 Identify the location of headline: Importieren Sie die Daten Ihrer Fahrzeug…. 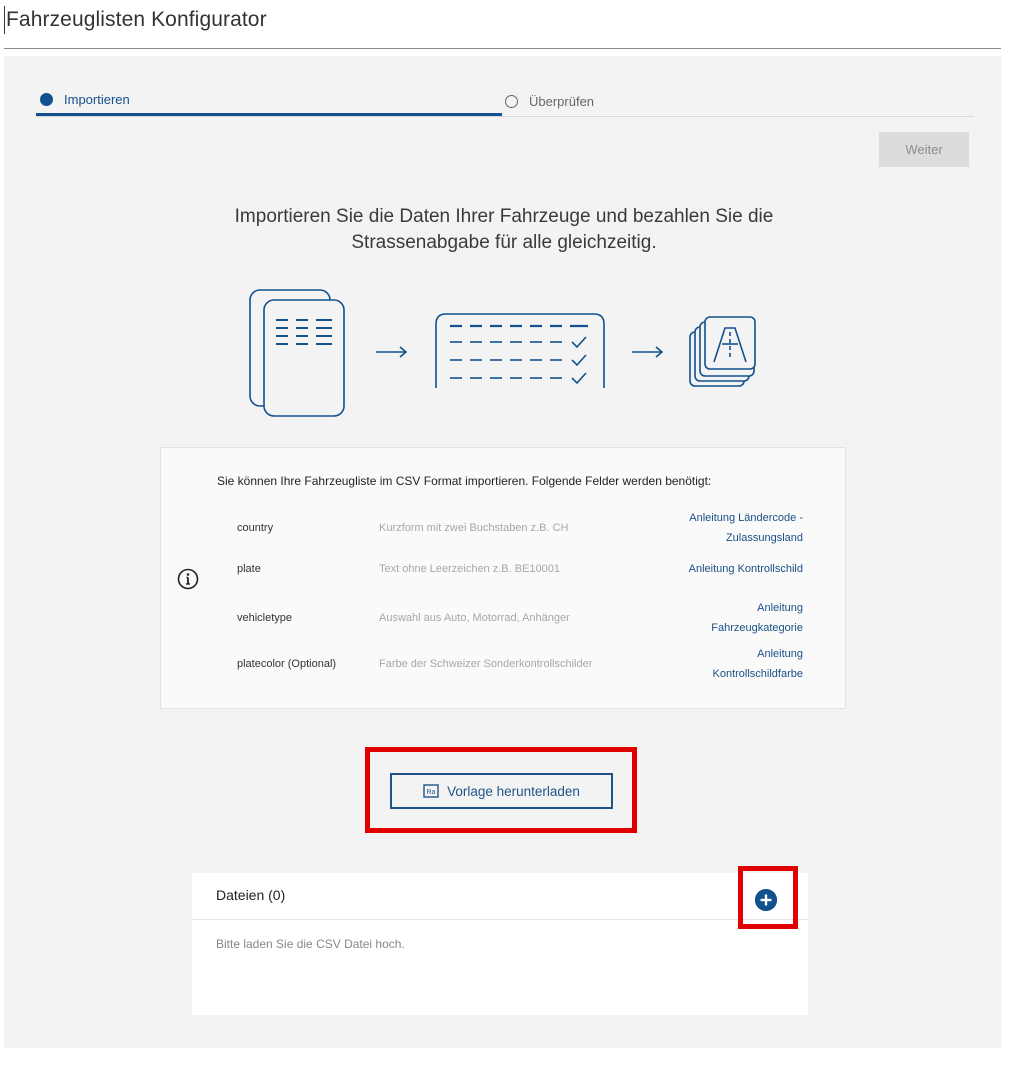
(504, 230).